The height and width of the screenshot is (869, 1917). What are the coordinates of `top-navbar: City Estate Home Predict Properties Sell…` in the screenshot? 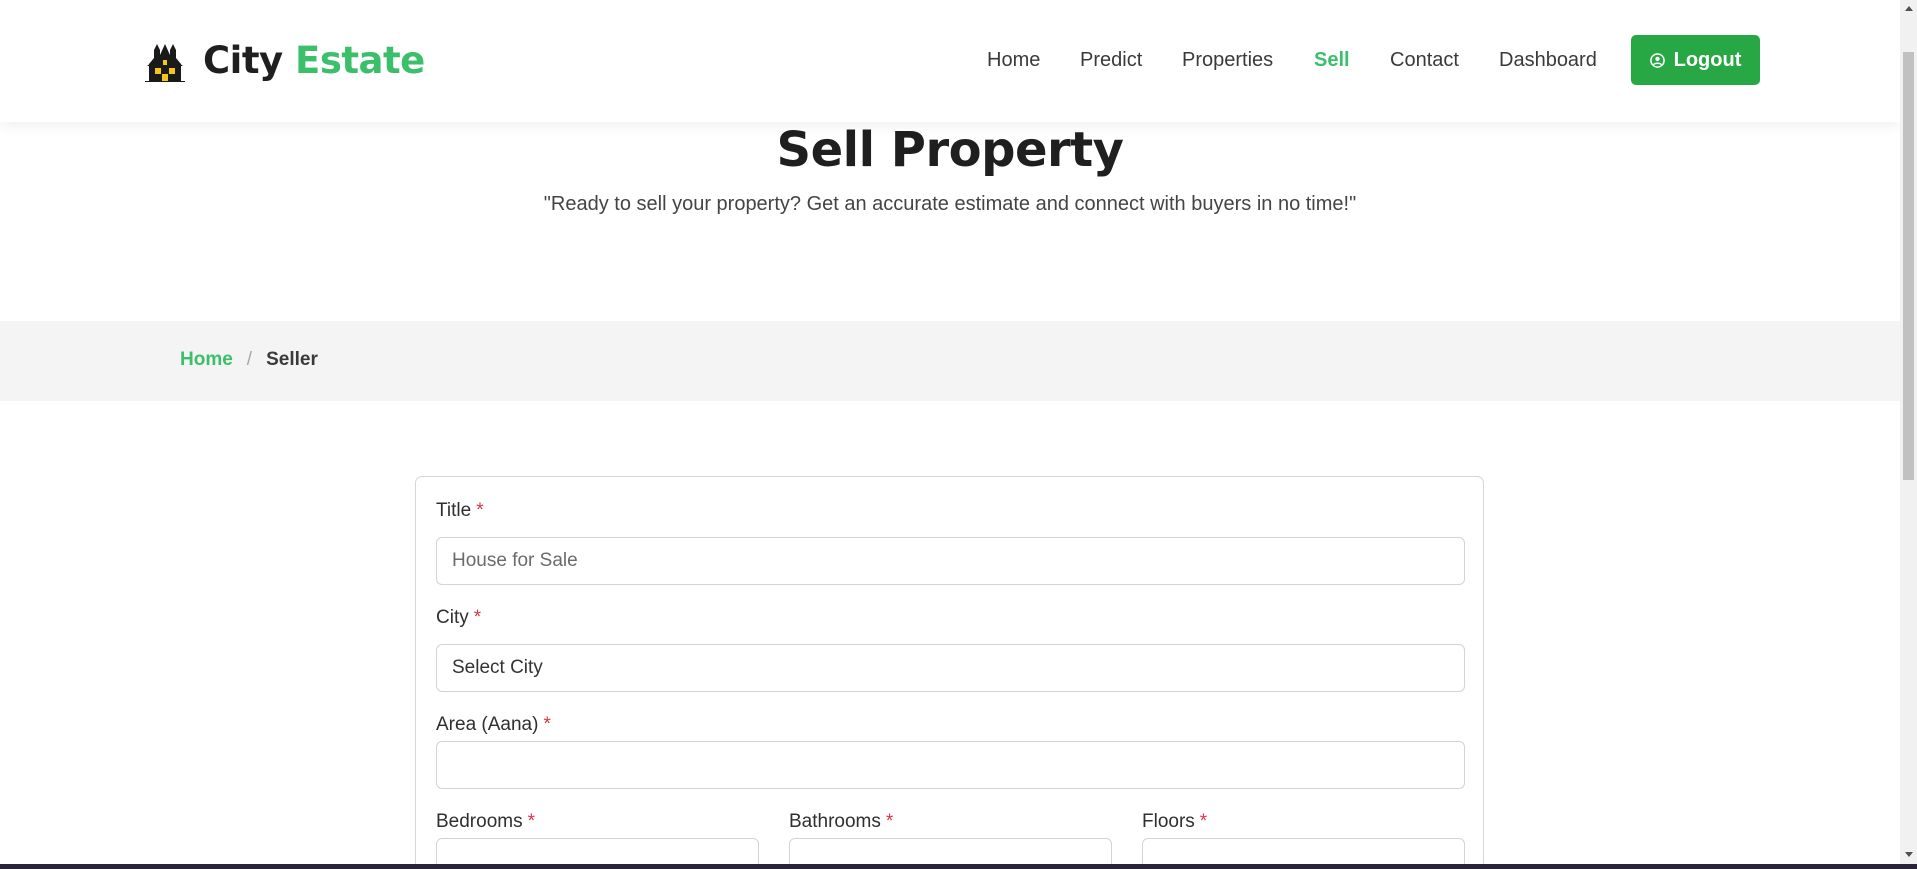 It's located at (950, 61).